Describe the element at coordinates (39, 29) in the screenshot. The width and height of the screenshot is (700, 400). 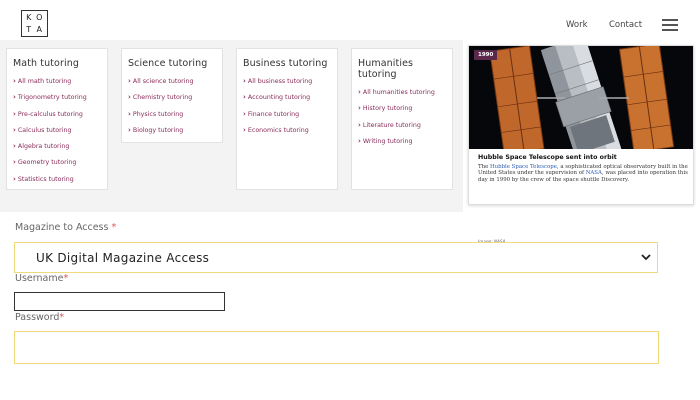
I see `logo-letter: A` at that location.